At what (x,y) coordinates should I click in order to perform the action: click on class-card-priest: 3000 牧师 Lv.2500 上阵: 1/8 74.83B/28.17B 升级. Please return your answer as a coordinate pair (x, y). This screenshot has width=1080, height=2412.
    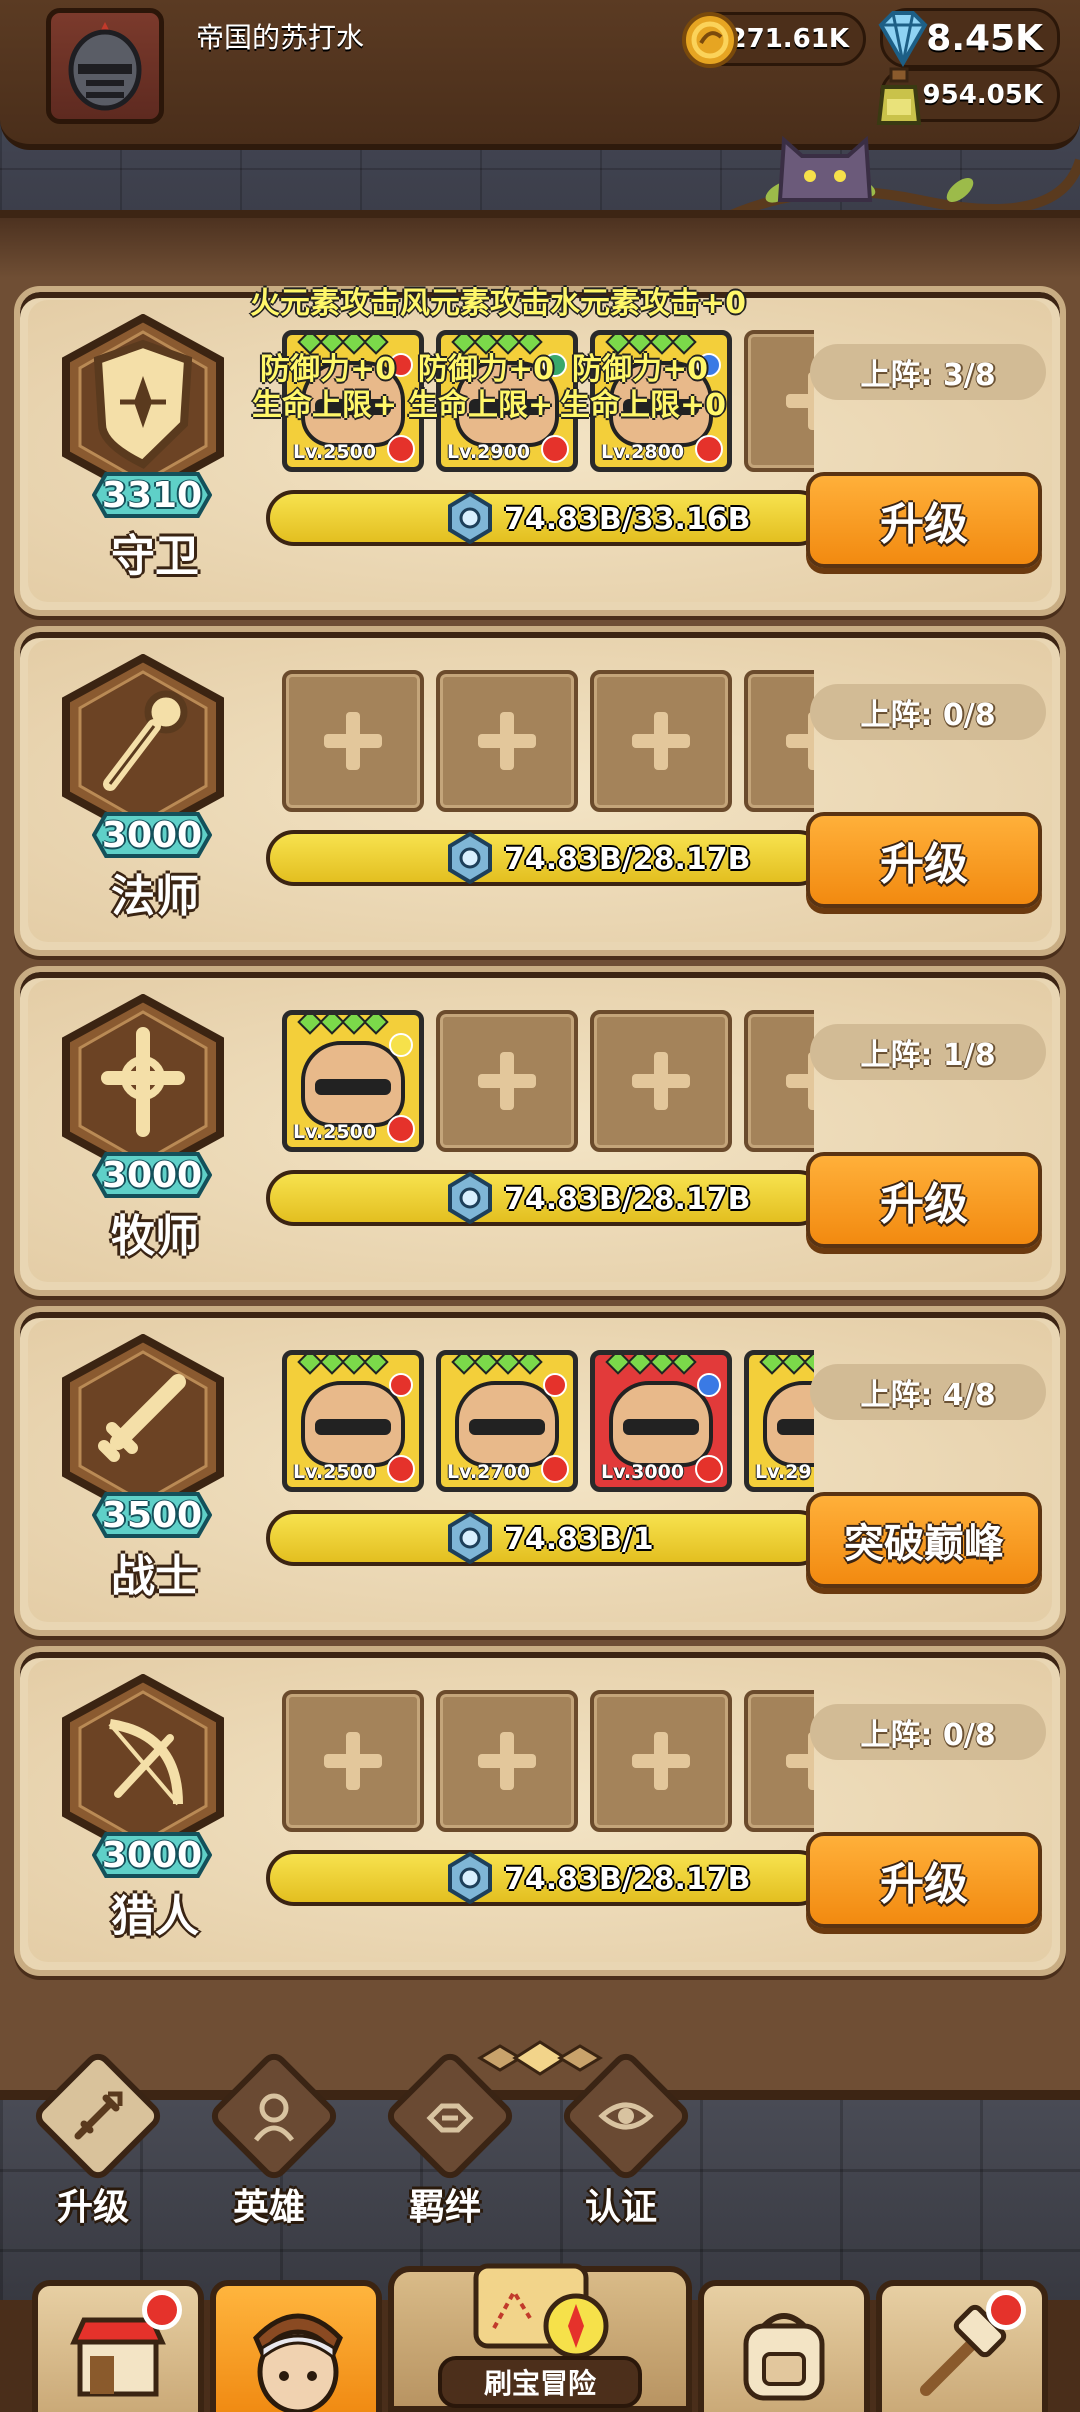
    Looking at the image, I should click on (540, 1131).